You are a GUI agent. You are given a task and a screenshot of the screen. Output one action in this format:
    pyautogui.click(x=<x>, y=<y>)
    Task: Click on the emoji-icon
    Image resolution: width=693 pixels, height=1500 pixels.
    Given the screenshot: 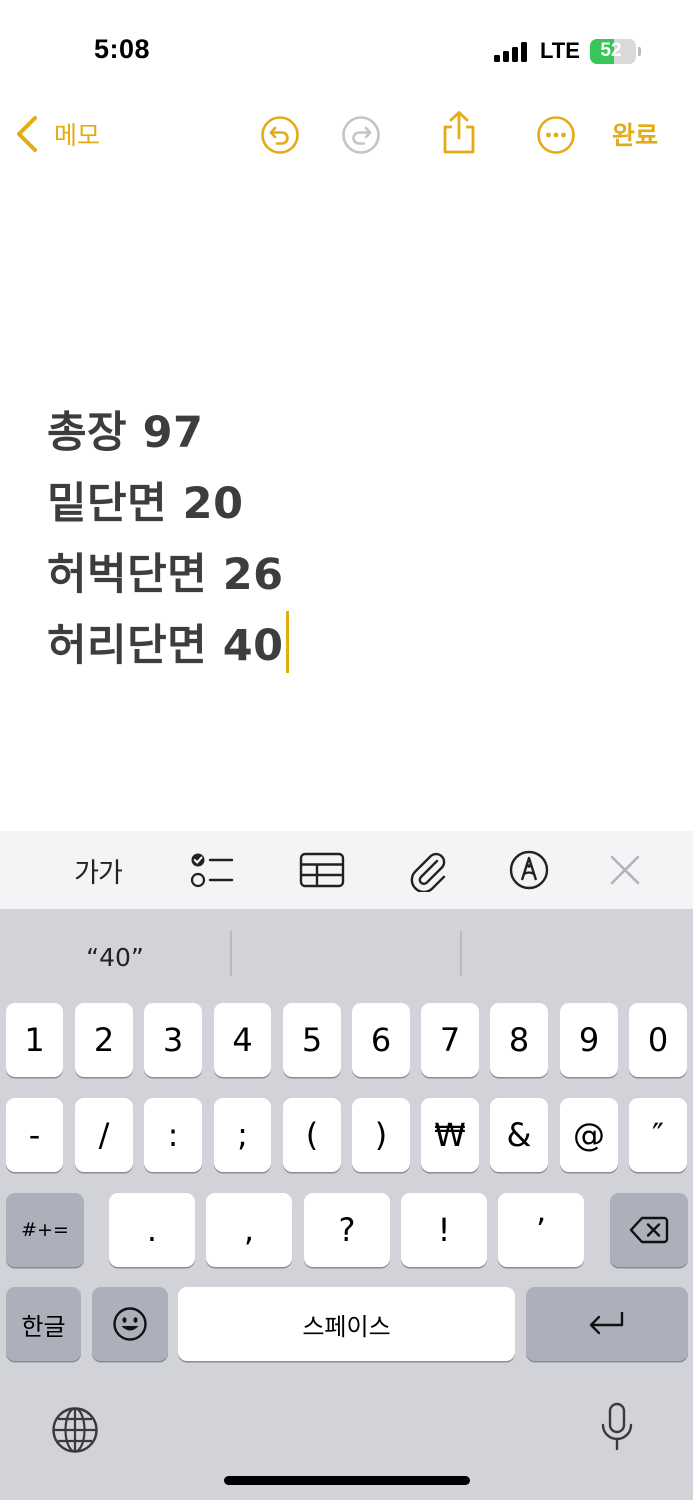 What is the action you would take?
    pyautogui.click(x=130, y=1324)
    